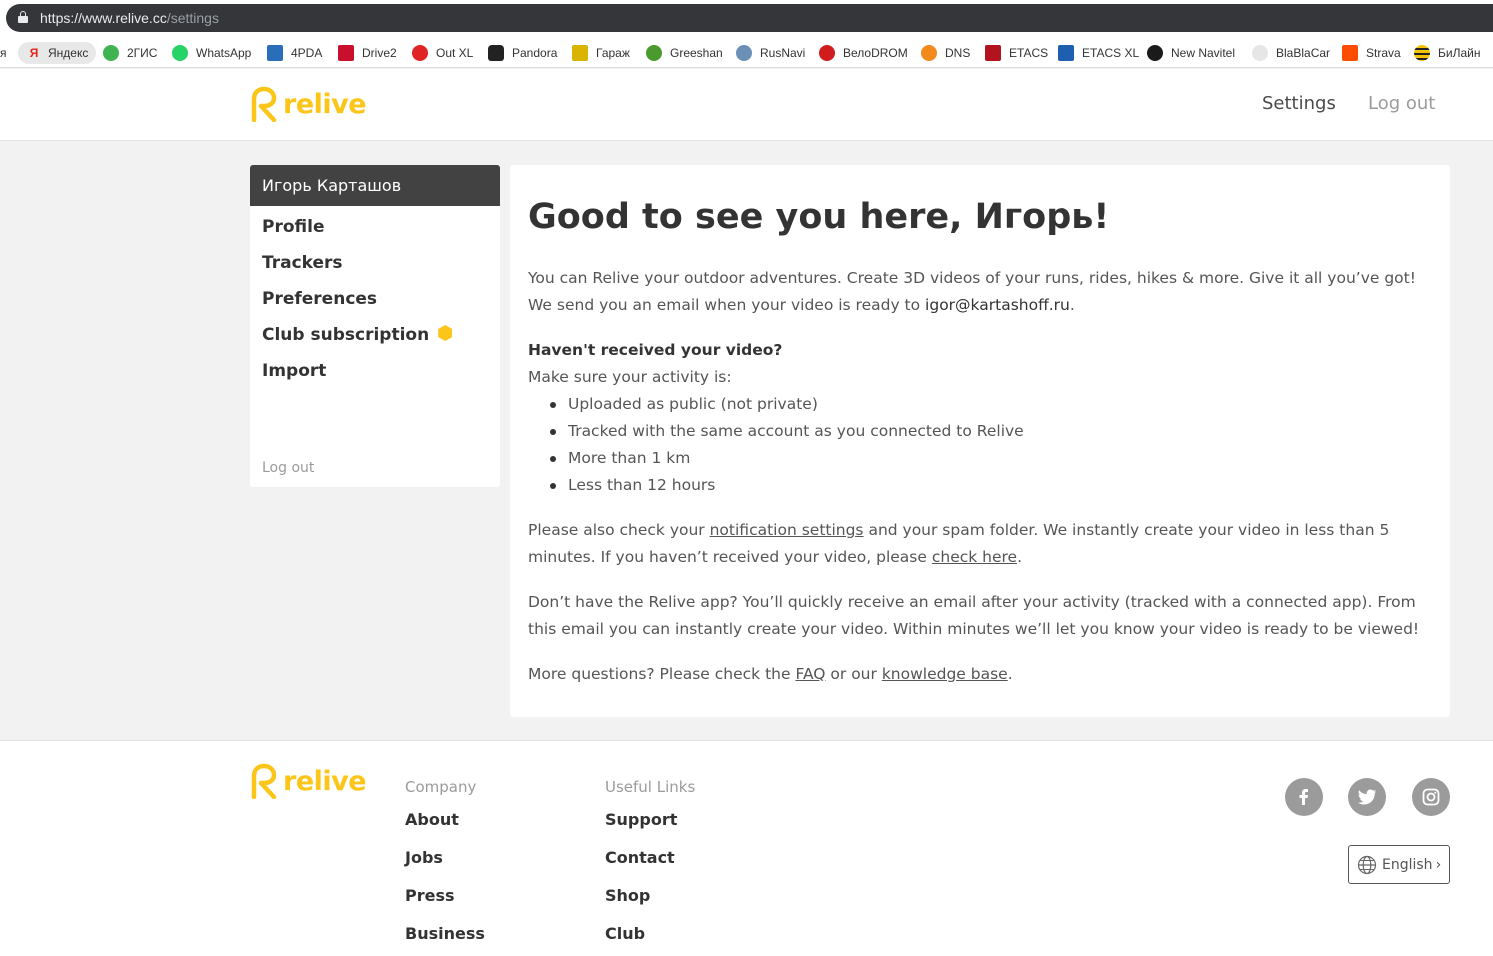 This screenshot has width=1493, height=956. I want to click on relive-logo: relive, so click(308, 104).